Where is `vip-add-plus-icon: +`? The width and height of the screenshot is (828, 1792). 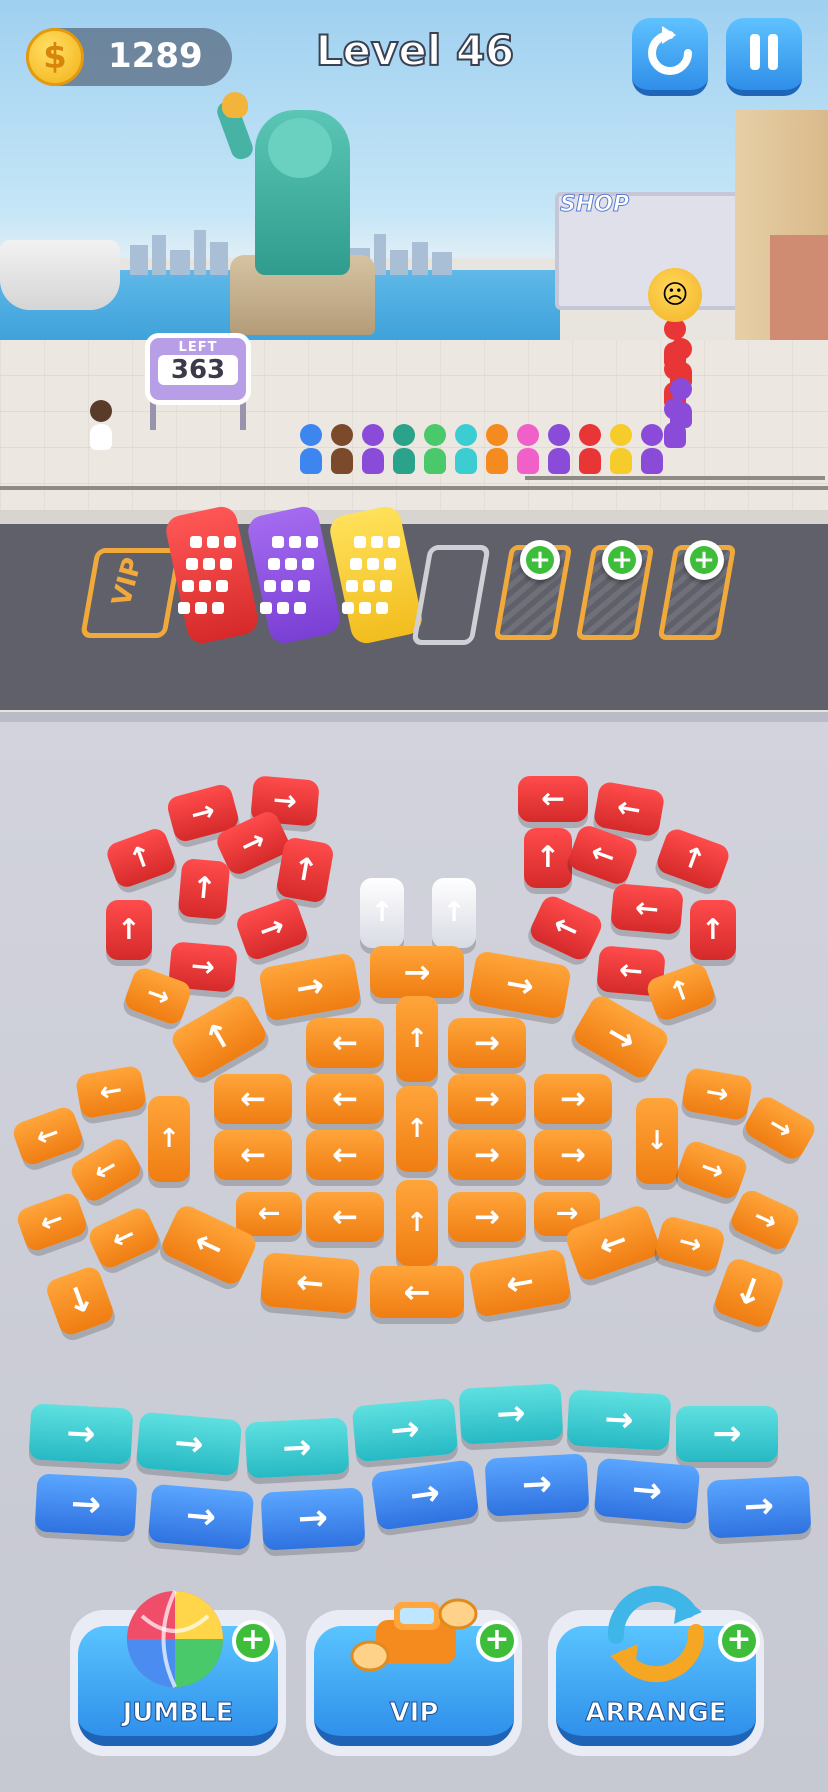 vip-add-plus-icon: + is located at coordinates (497, 1641).